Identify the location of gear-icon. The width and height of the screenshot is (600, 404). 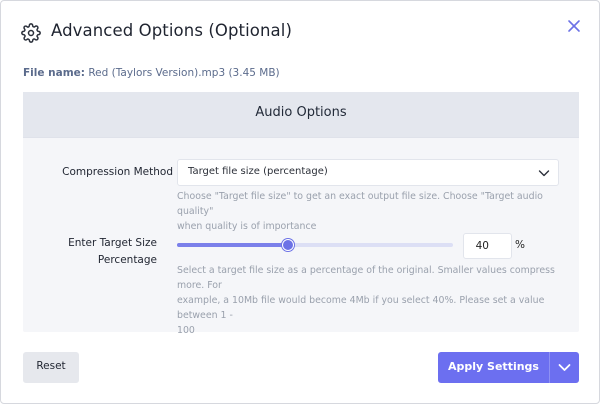
(31, 33).